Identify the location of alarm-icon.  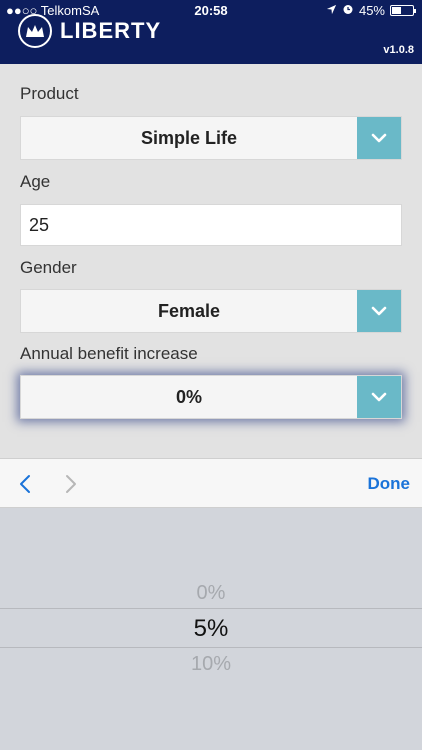
(348, 10).